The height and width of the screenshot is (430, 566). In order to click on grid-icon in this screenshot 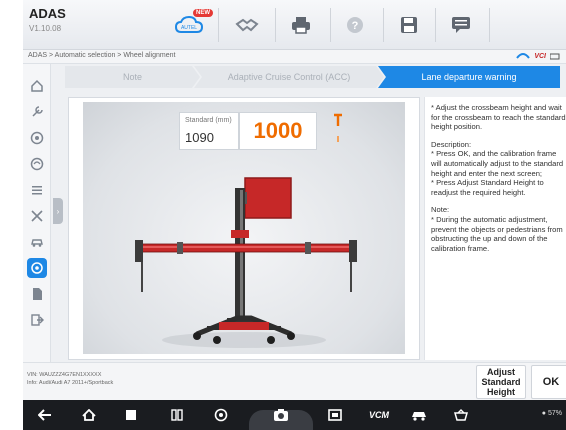, I will do `click(177, 415)`.